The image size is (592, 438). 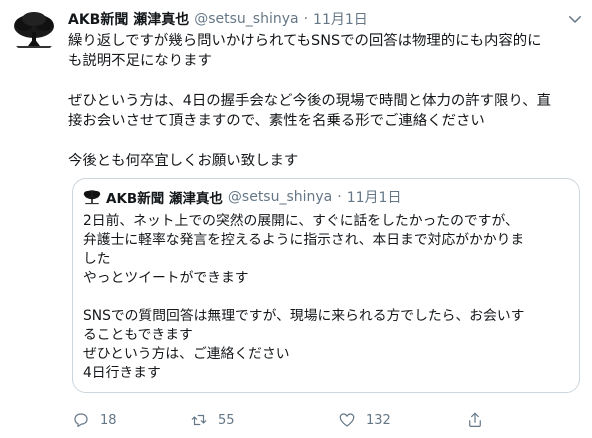 I want to click on quoted-line: 2日前、ネット上での突然の展開に、すぐに話をしたかったのですが、, so click(x=301, y=221).